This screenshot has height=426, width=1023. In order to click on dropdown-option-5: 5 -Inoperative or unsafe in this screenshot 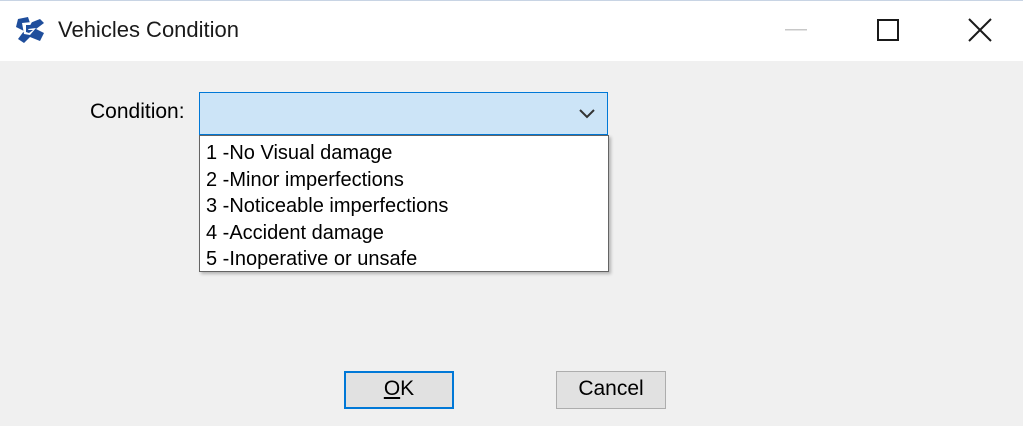, I will do `click(404, 259)`.